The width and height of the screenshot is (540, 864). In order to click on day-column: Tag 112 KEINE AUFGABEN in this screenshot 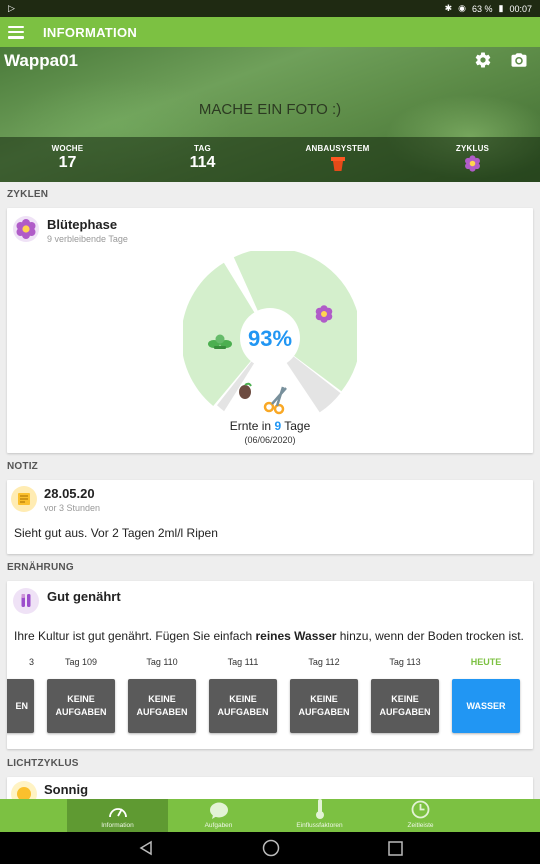, I will do `click(324, 694)`.